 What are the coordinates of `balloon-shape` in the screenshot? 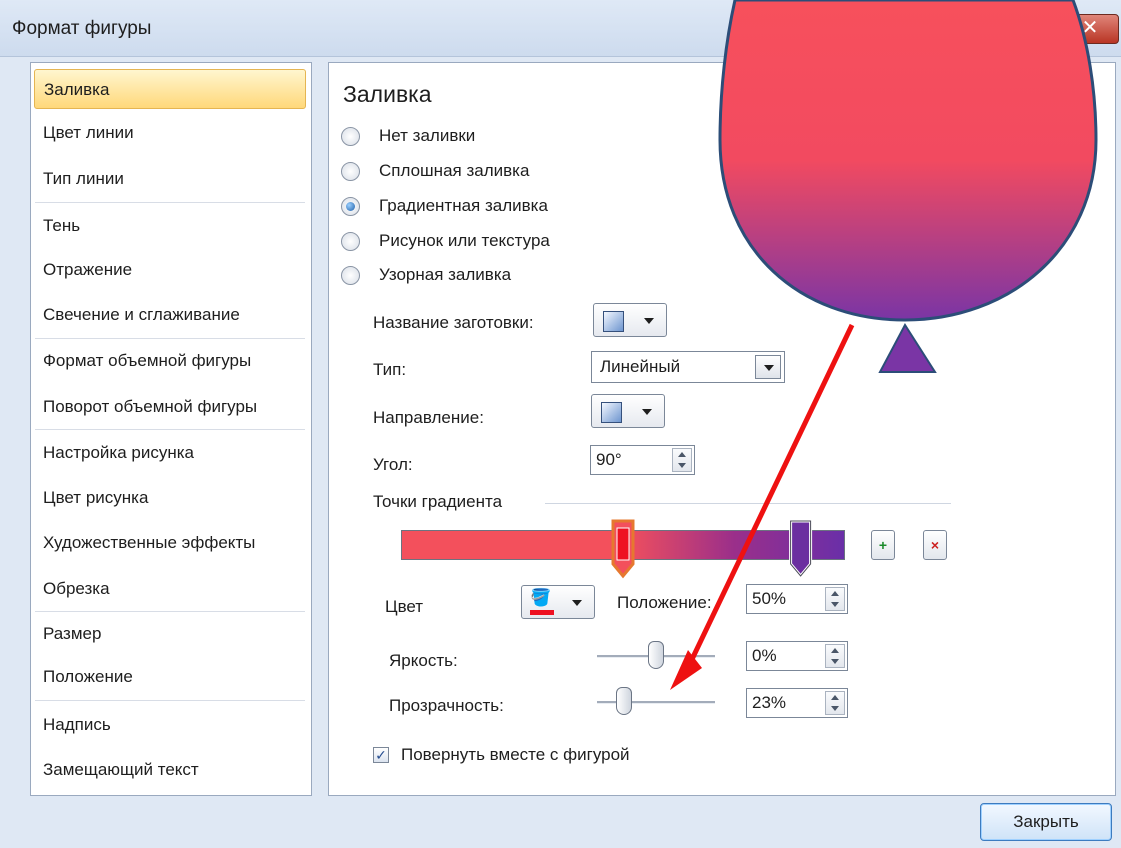 It's located at (908, 161).